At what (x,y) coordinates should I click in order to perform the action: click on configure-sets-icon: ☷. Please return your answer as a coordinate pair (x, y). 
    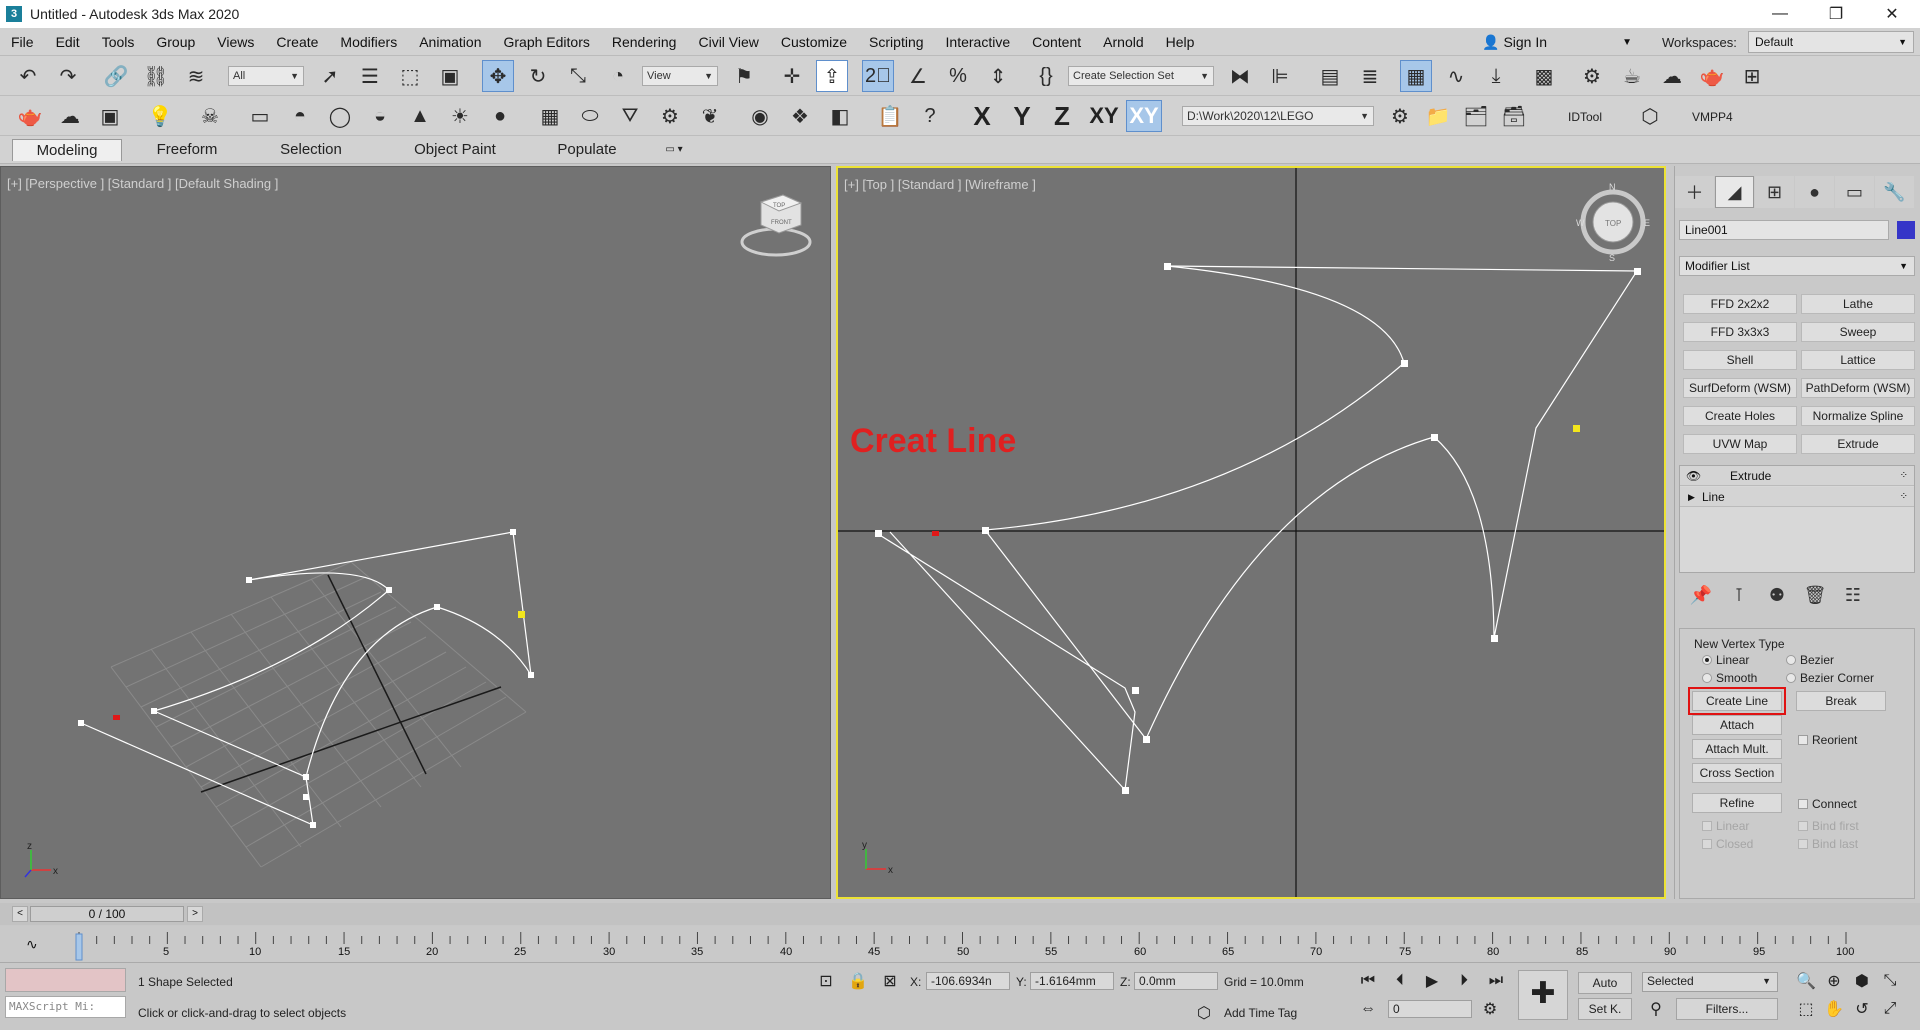
    Looking at the image, I should click on (1853, 595).